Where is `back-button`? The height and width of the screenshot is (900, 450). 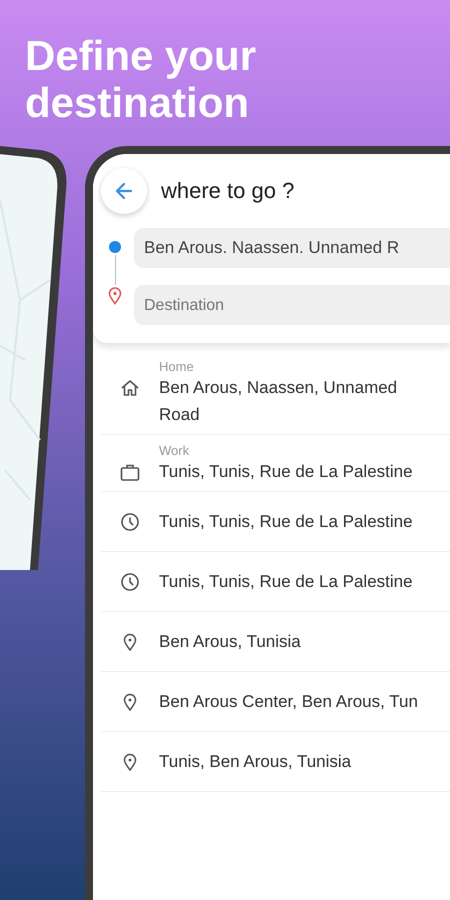
back-button is located at coordinates (124, 191).